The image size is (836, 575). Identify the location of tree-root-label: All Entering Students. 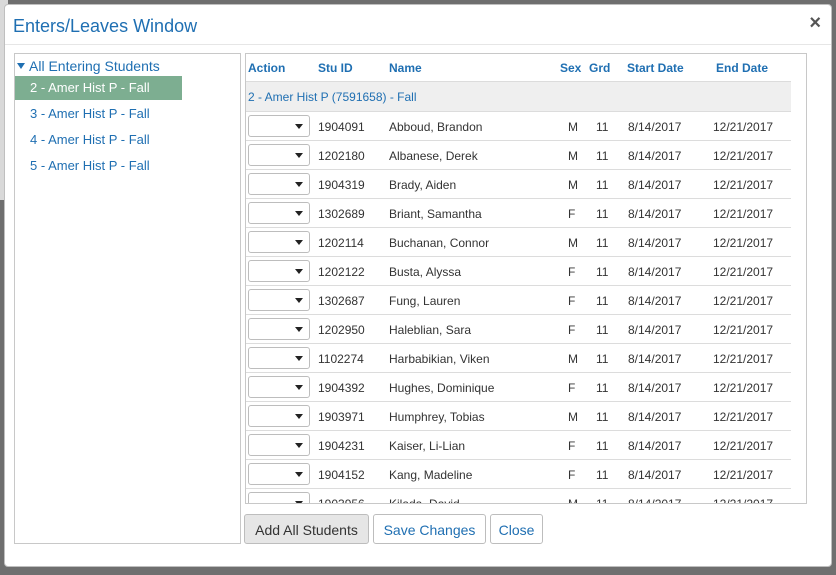
(94, 66).